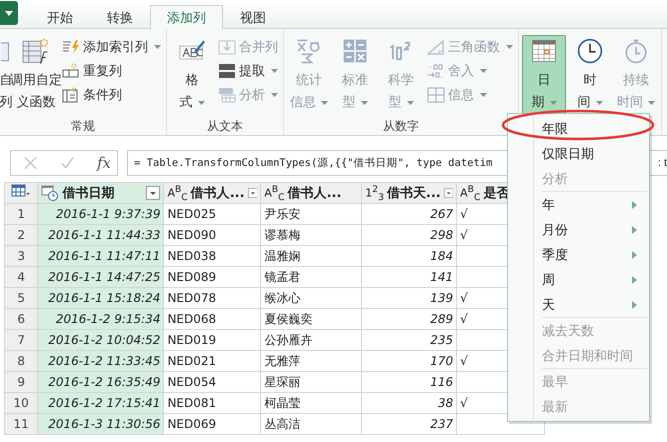  What do you see at coordinates (101, 214) in the screenshot?
I see `table-cell: 2016-1-1 9:37:39` at bounding box center [101, 214].